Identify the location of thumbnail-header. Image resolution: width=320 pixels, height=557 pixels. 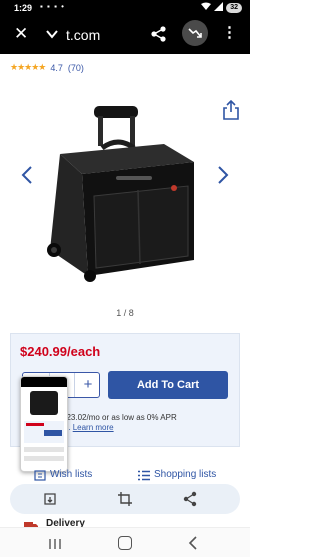
(44, 382).